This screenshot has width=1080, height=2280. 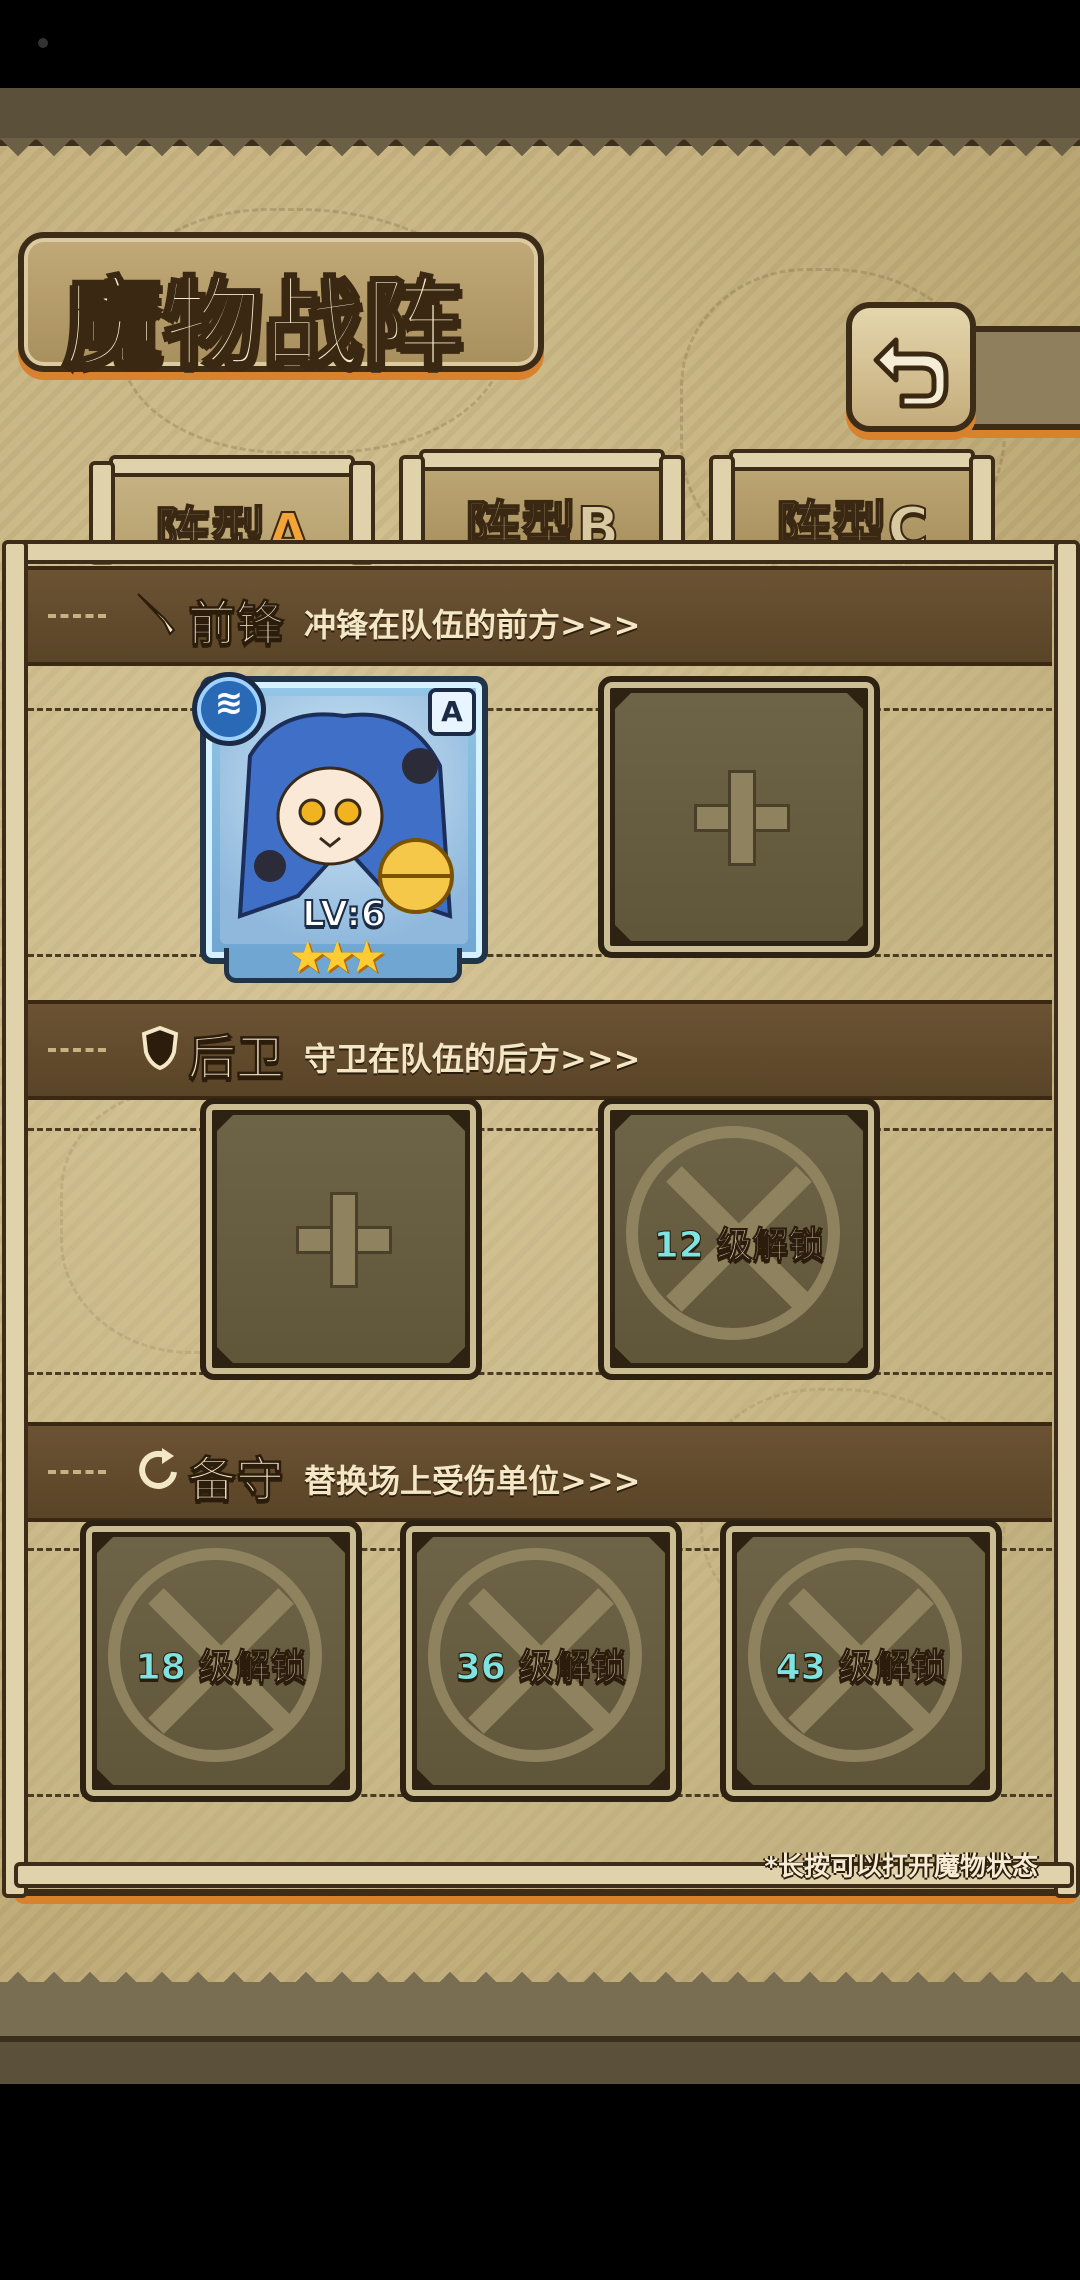 What do you see at coordinates (452, 712) in the screenshot?
I see `rank-badge: A` at bounding box center [452, 712].